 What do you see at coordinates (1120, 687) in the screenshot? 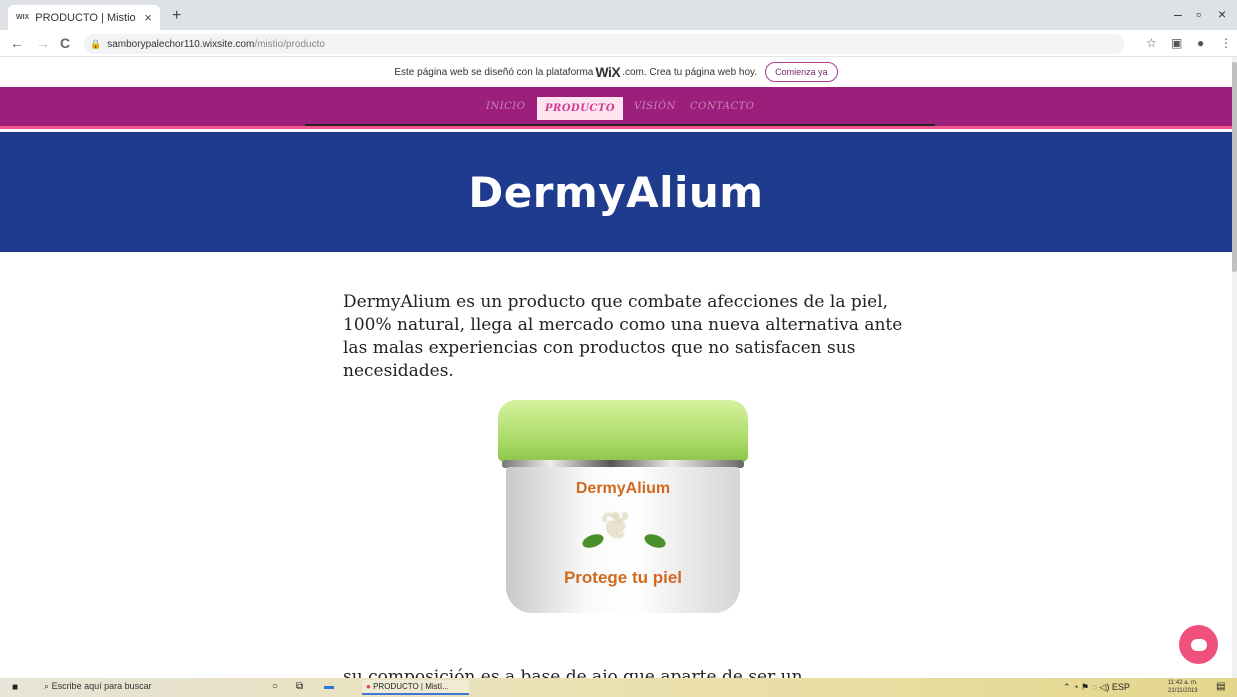
I see `language-label: ESP` at bounding box center [1120, 687].